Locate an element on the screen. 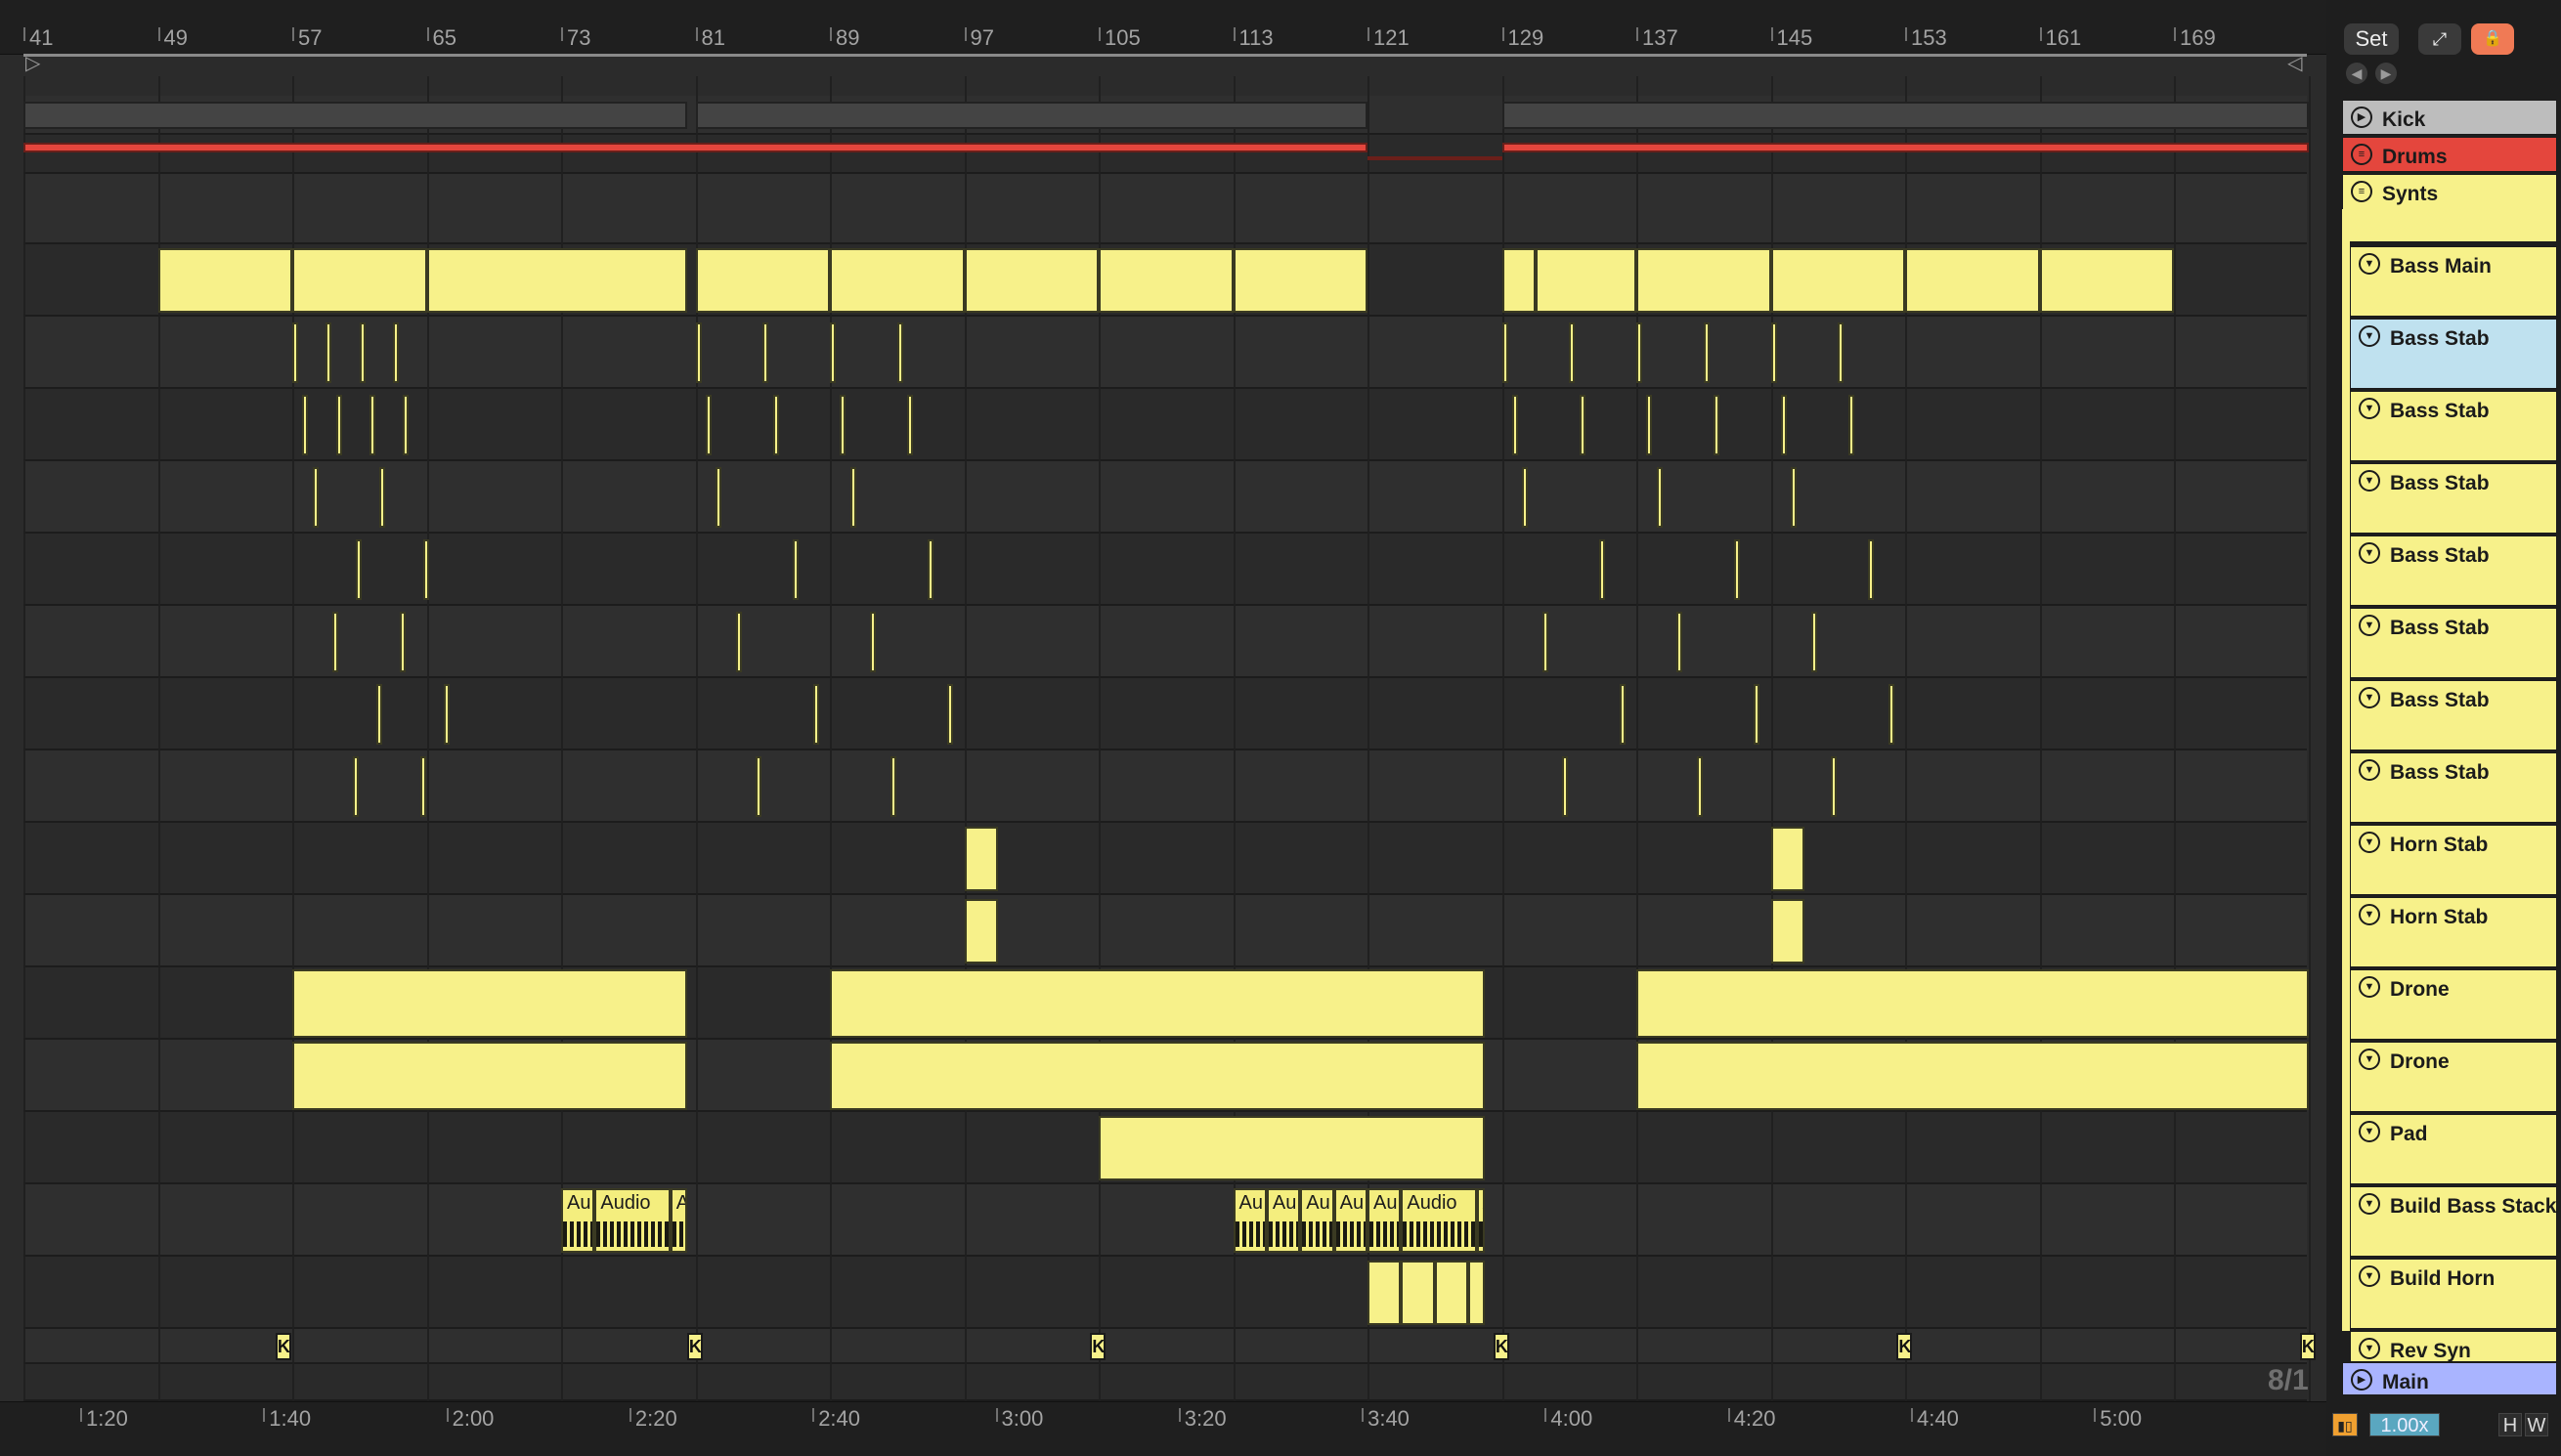 This screenshot has width=2561, height=1456. group-icon: ≡ is located at coordinates (2361, 154).